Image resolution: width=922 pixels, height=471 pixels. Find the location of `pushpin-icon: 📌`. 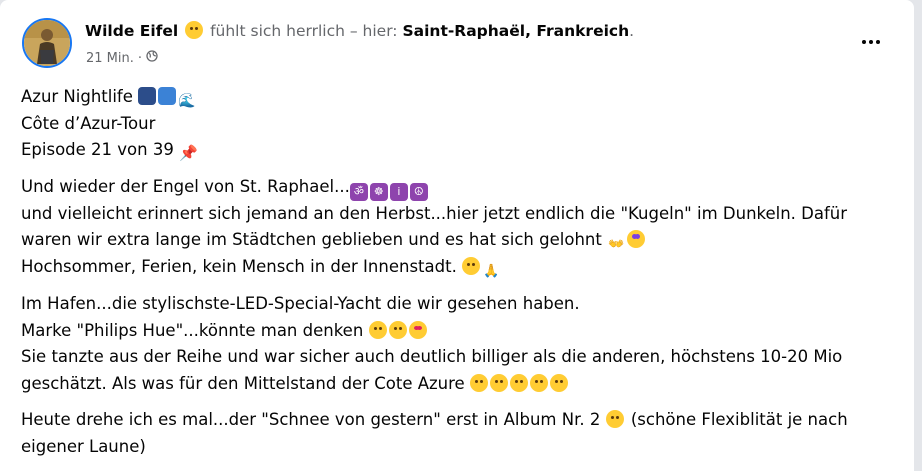

pushpin-icon: 📌 is located at coordinates (188, 153).